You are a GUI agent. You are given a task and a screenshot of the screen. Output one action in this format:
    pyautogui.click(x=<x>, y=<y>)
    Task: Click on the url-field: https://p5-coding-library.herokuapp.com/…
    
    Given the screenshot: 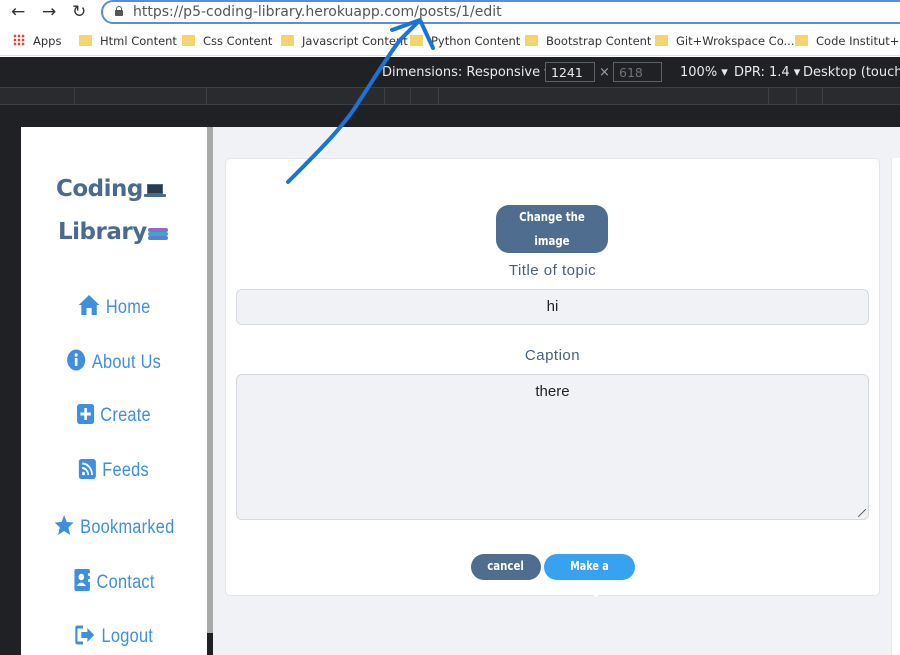 What is the action you would take?
    pyautogui.click(x=500, y=12)
    